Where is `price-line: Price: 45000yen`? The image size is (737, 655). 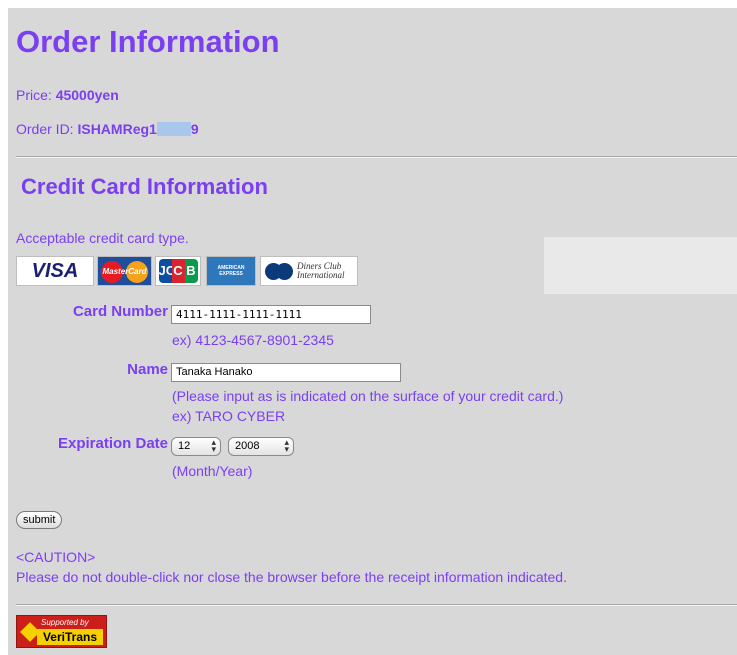 price-line: Price: 45000yen is located at coordinates (67, 95).